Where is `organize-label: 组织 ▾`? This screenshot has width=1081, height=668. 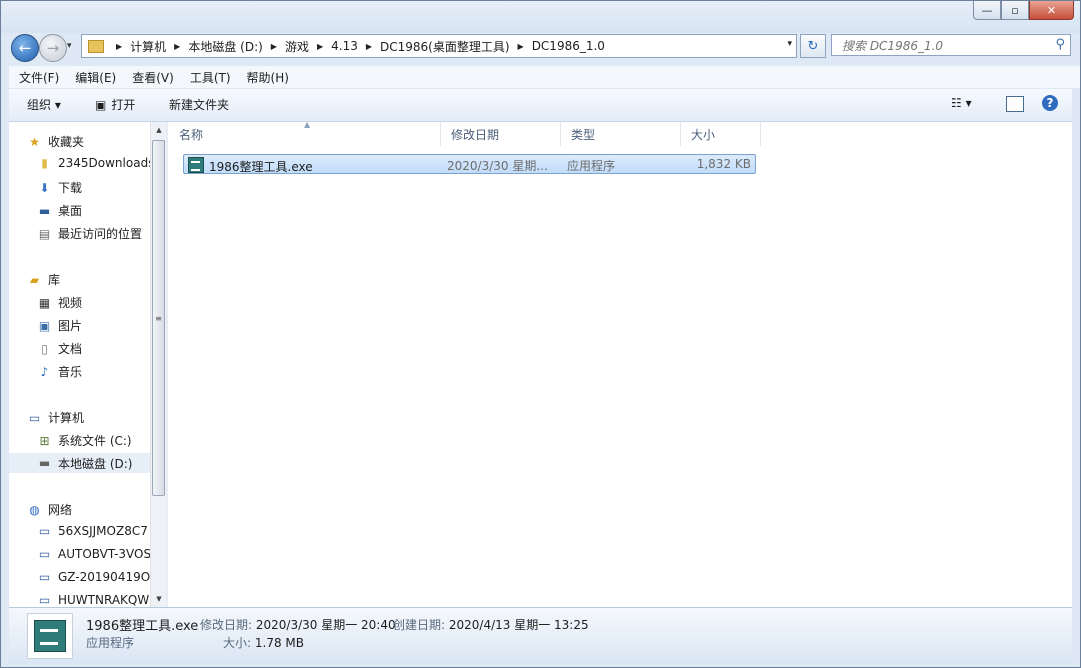 organize-label: 组织 ▾ is located at coordinates (44, 105).